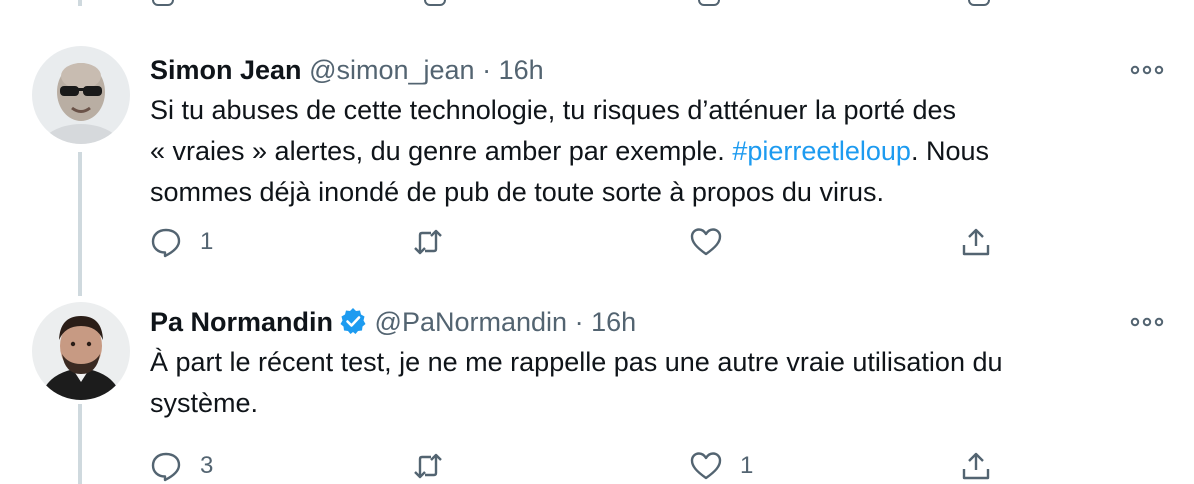 This screenshot has width=1194, height=484. Describe the element at coordinates (353, 321) in the screenshot. I see `verified-badge-icon` at that location.